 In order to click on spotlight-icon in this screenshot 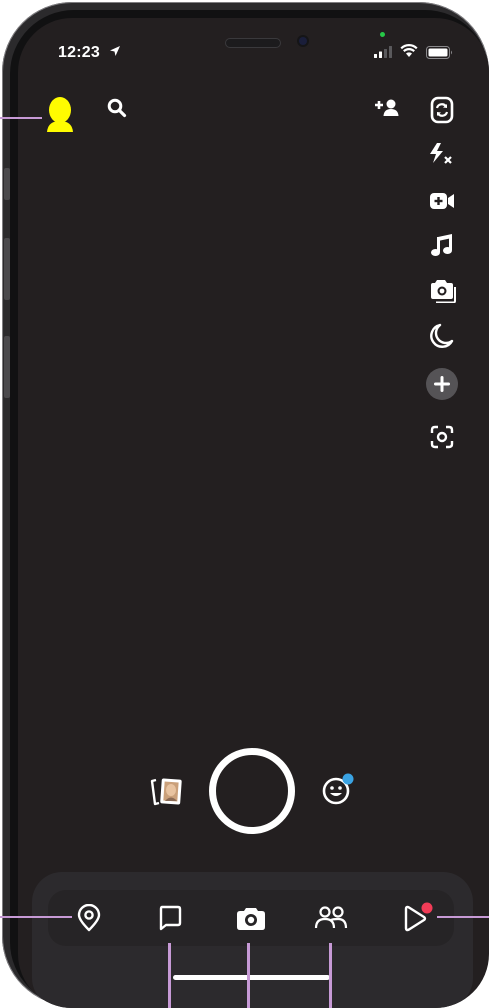, I will do `click(418, 918)`.